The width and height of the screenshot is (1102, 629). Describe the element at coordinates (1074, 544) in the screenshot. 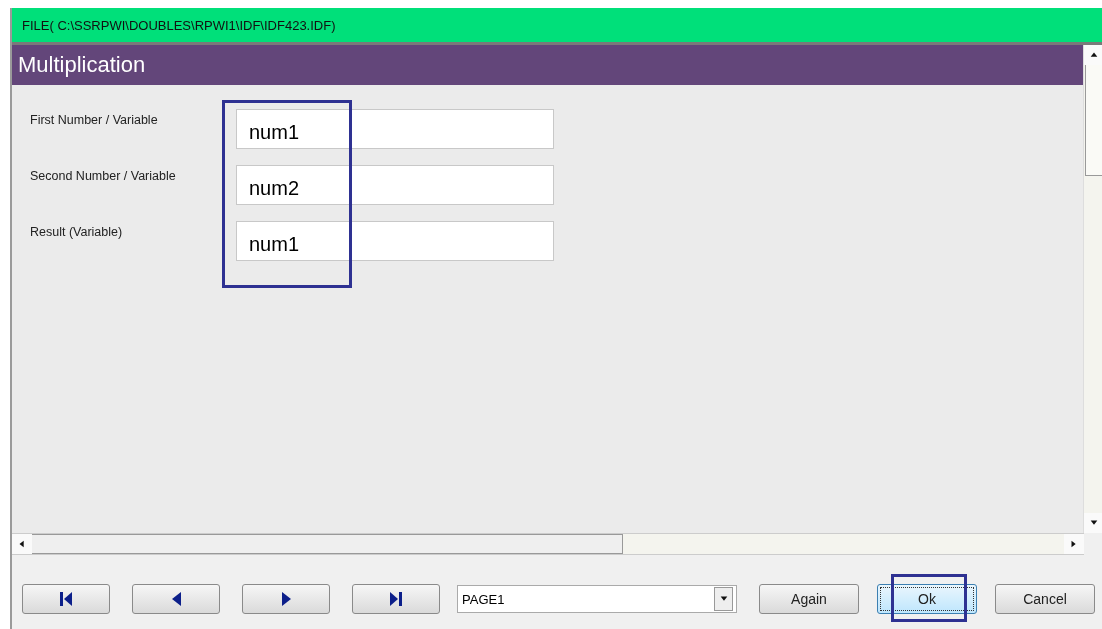

I see `scroll-right-button` at that location.